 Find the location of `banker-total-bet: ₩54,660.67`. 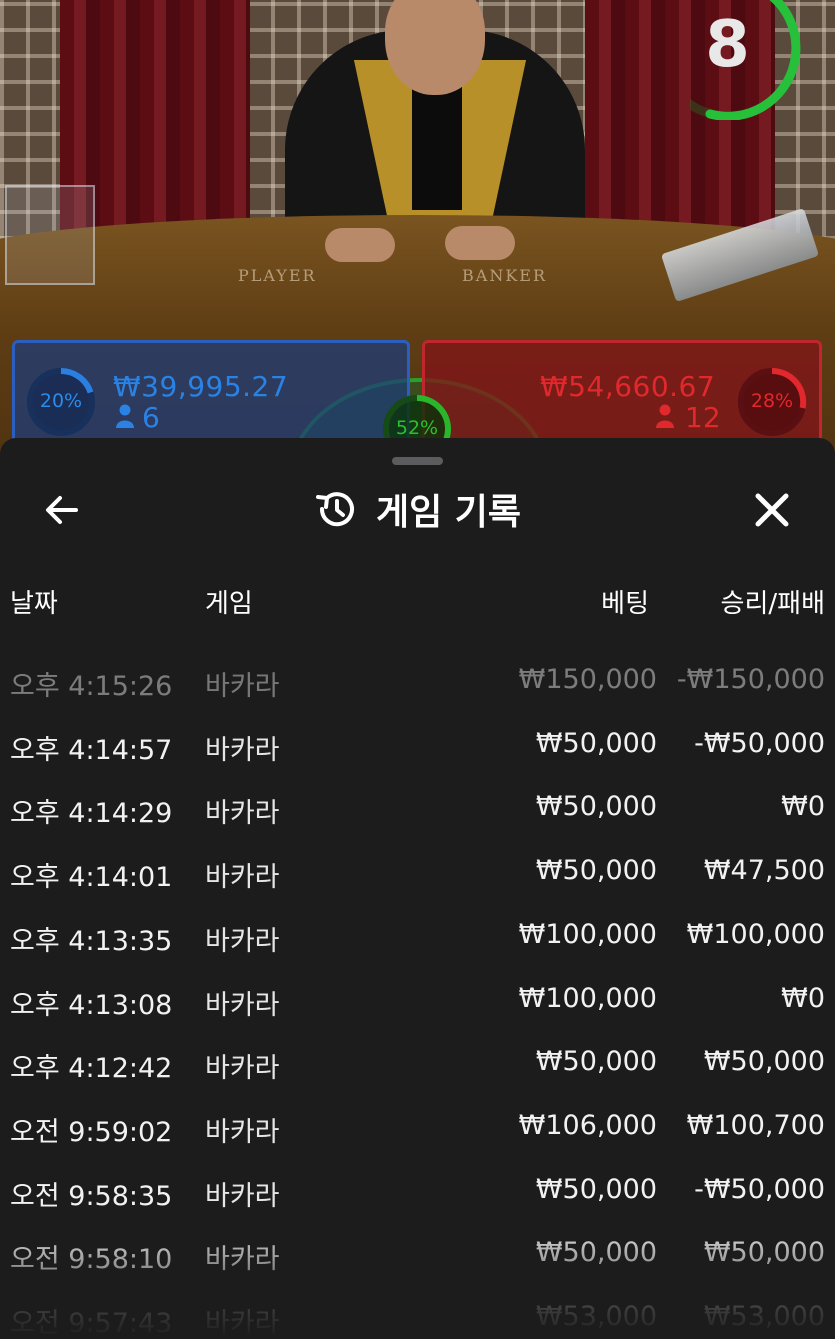

banker-total-bet: ₩54,660.67 is located at coordinates (628, 386).